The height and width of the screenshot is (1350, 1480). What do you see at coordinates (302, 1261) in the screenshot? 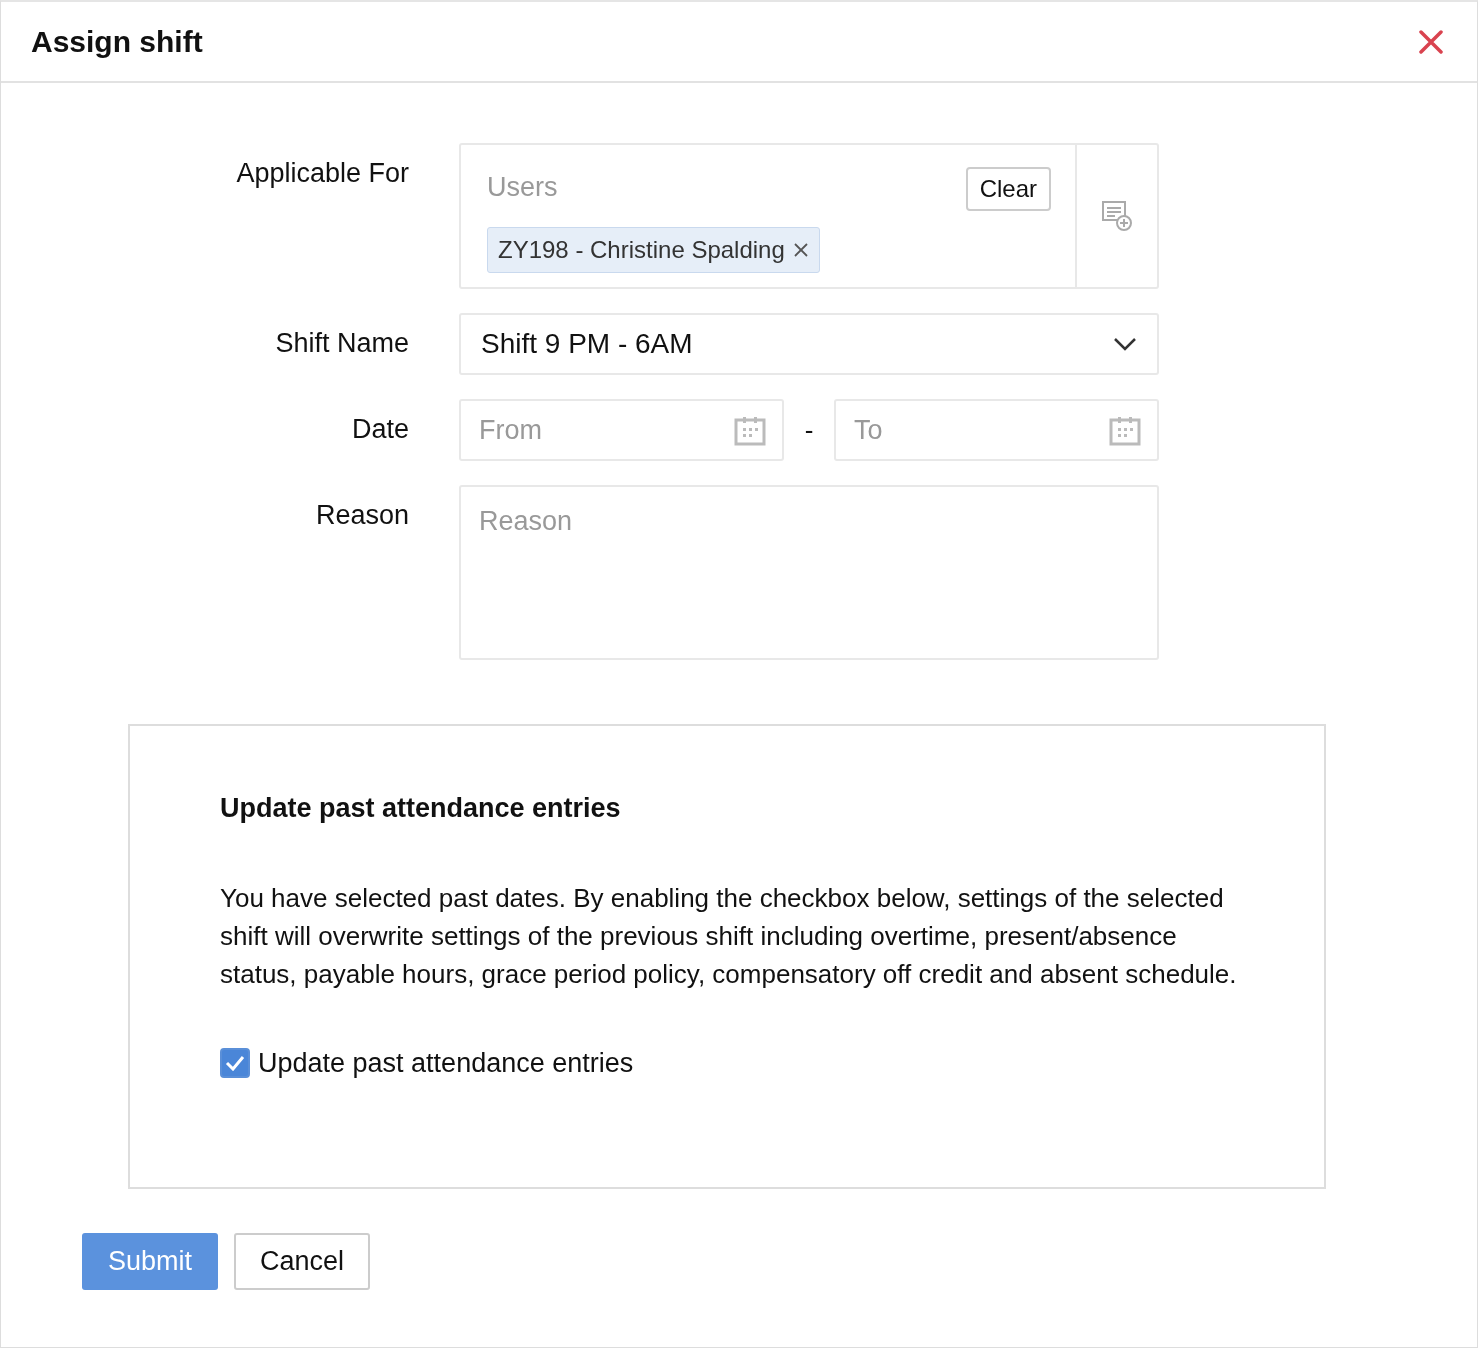
I see `cancel-button: Cancel` at bounding box center [302, 1261].